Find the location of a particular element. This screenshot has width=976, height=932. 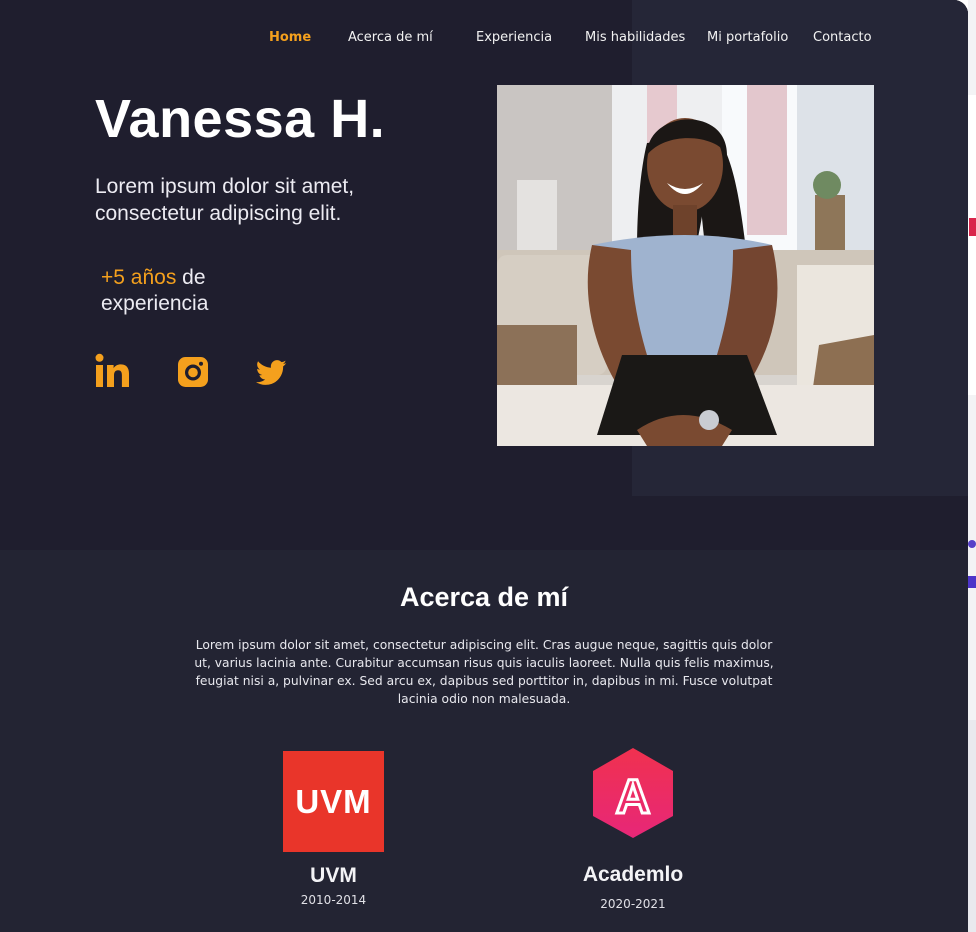

twitter-link is located at coordinates (271, 373).